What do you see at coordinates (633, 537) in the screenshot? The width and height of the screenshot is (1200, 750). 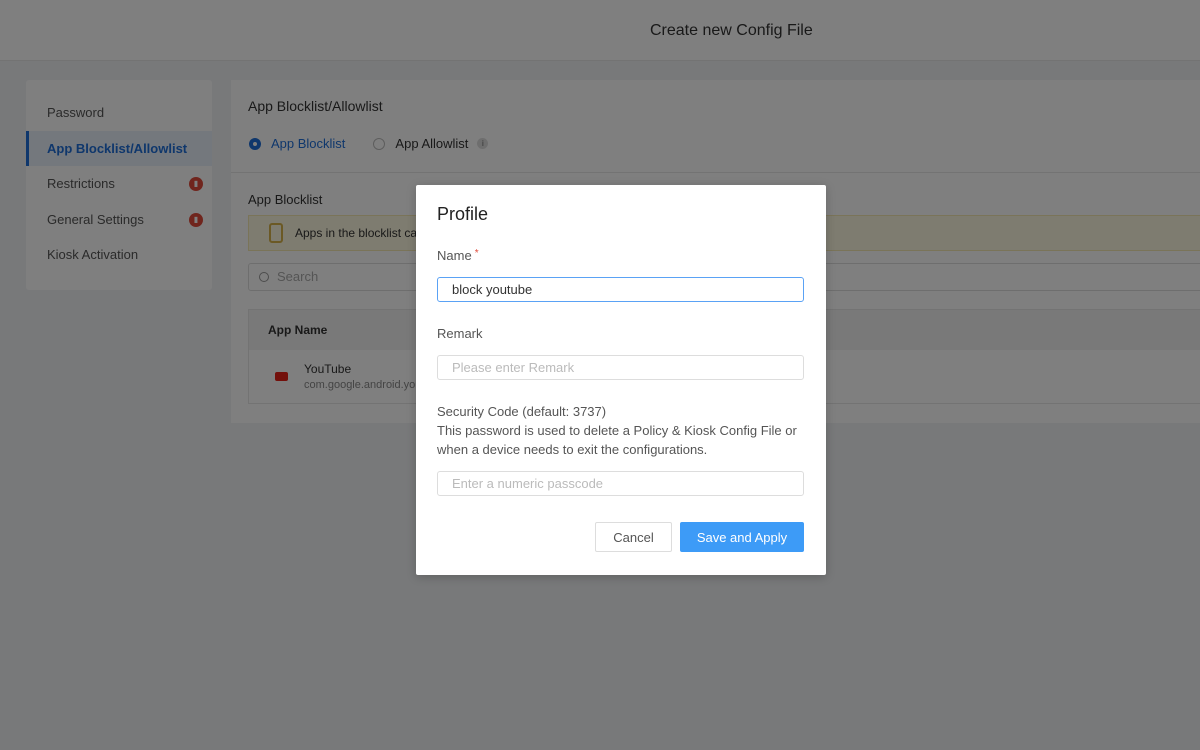 I see `cancel-button: Cancel` at bounding box center [633, 537].